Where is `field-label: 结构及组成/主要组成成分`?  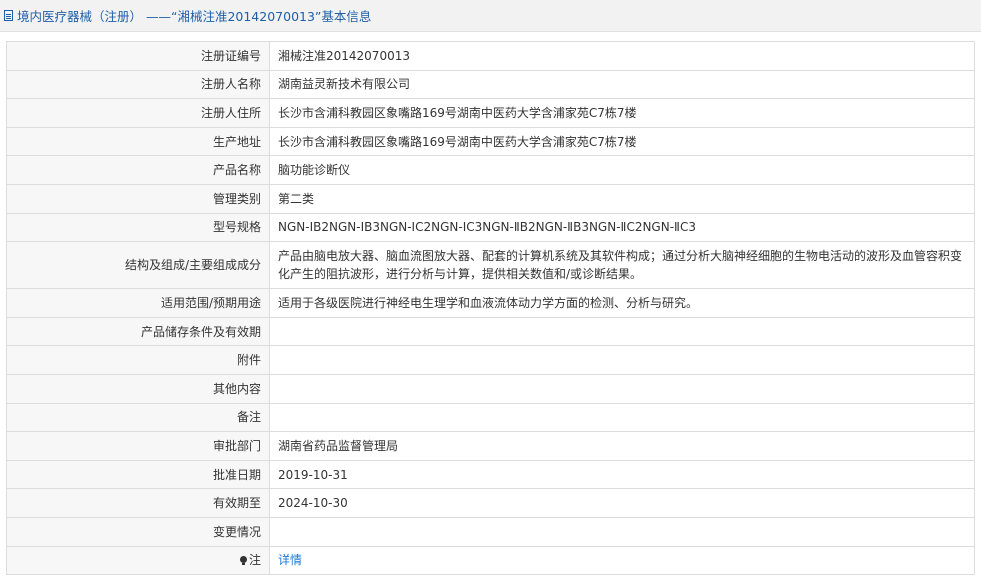
field-label: 结构及组成/主要组成成分 is located at coordinates (138, 265).